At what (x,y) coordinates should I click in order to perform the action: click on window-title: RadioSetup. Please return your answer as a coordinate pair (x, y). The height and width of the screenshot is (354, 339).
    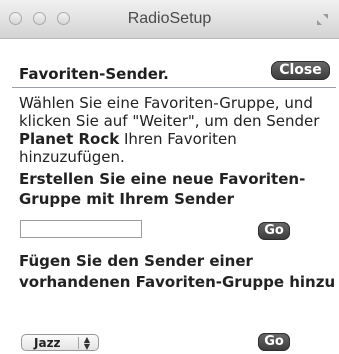
    Looking at the image, I should click on (169, 18).